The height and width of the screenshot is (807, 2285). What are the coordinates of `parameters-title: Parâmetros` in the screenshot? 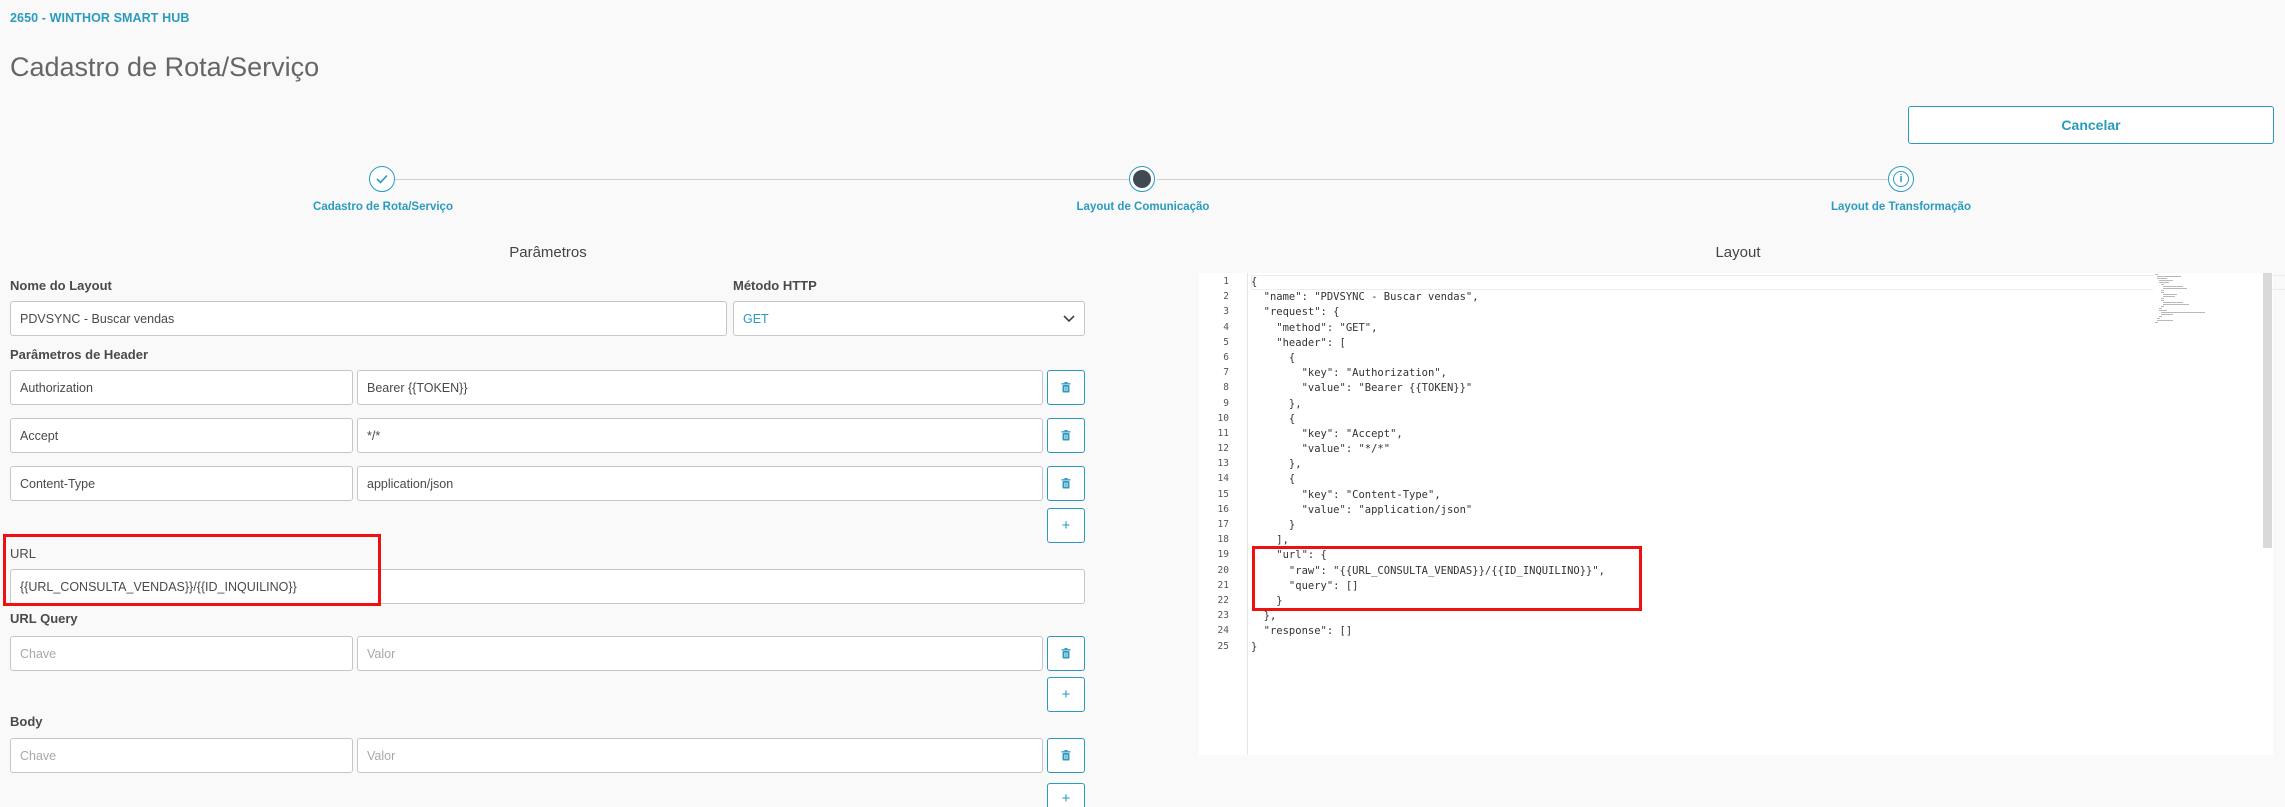 It's located at (548, 252).